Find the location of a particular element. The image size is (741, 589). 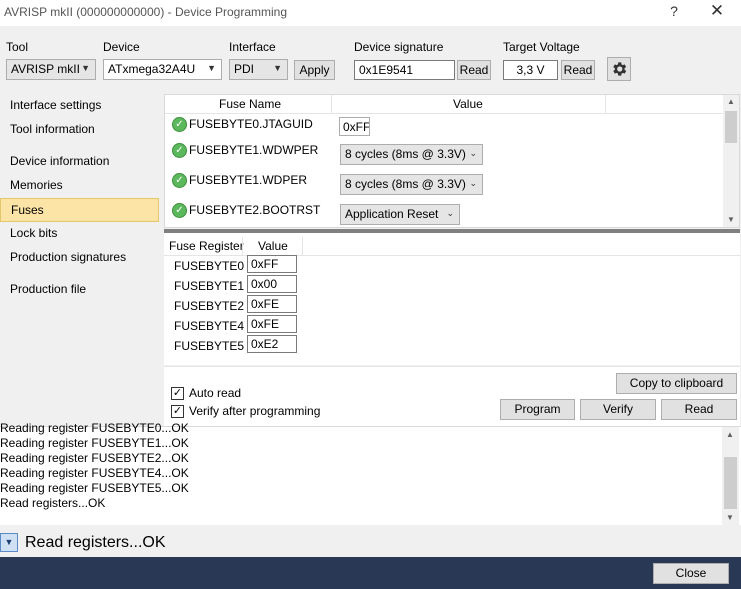

log-line: Reading register FUSEBYTE1...OK is located at coordinates (94, 443).